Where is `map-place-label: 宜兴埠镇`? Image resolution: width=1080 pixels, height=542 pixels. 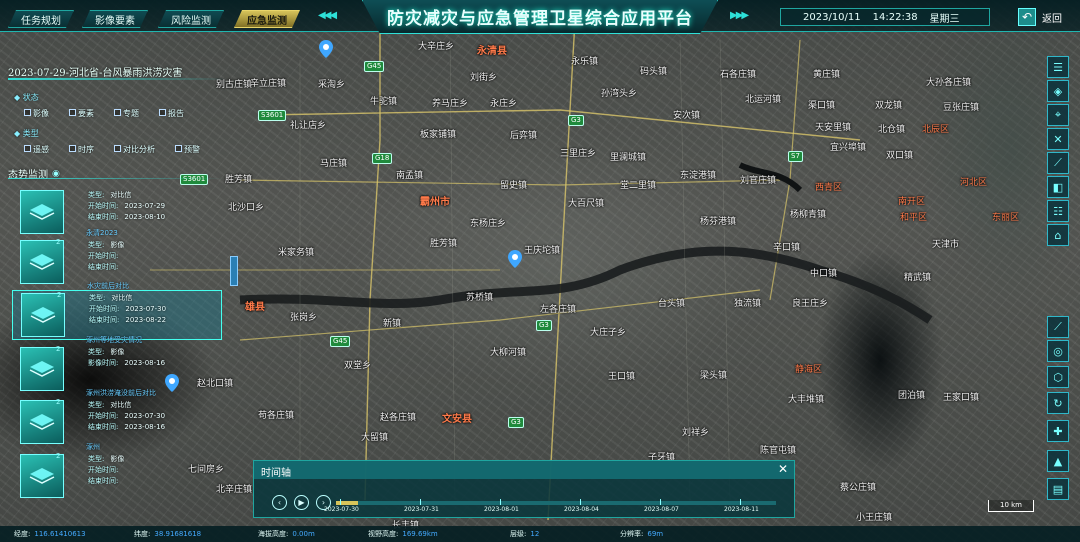 map-place-label: 宜兴埠镇 is located at coordinates (848, 148).